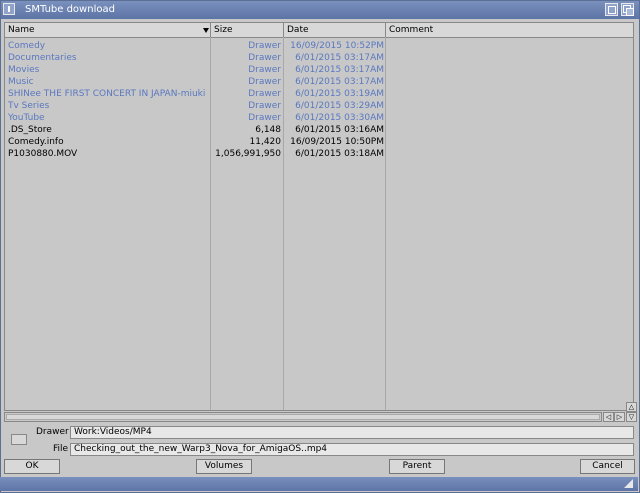 The image size is (640, 493). What do you see at coordinates (417, 466) in the screenshot?
I see `parent-button: Parent` at bounding box center [417, 466].